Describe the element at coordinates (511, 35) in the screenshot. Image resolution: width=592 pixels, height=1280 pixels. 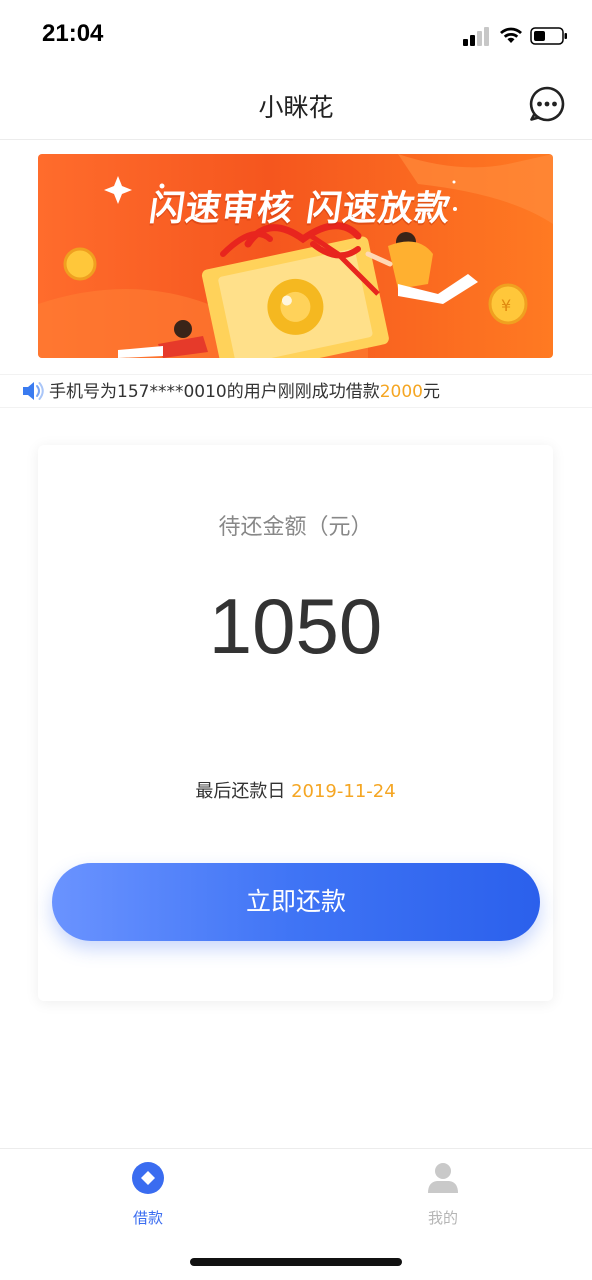
I see `wifi-icon` at that location.